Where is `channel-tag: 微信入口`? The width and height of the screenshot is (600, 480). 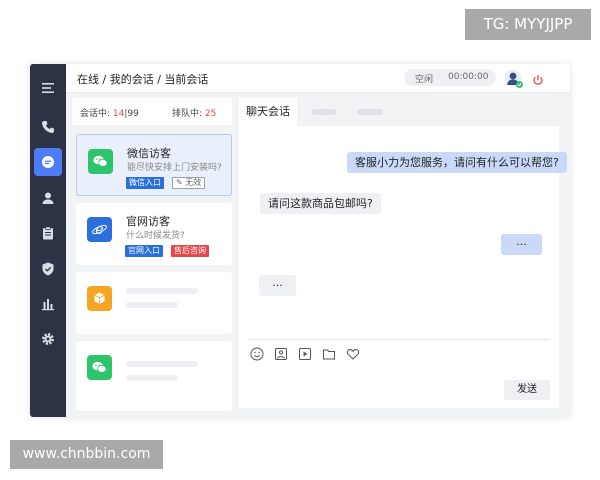 channel-tag: 微信入口 is located at coordinates (145, 183).